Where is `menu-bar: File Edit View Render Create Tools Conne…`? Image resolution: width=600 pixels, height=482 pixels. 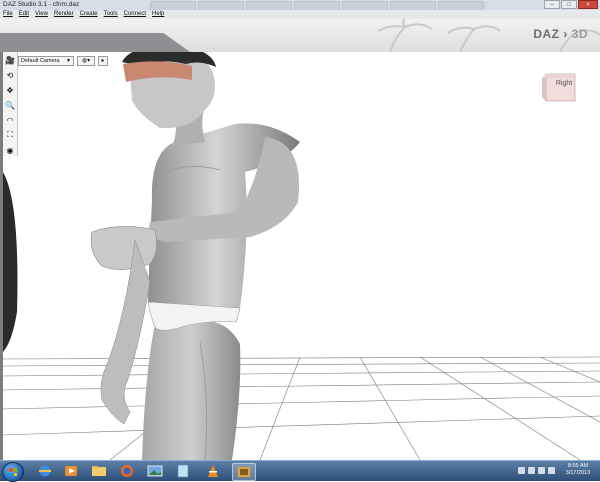
menu-bar: File Edit View Render Create Tools Conne… is located at coordinates (300, 14).